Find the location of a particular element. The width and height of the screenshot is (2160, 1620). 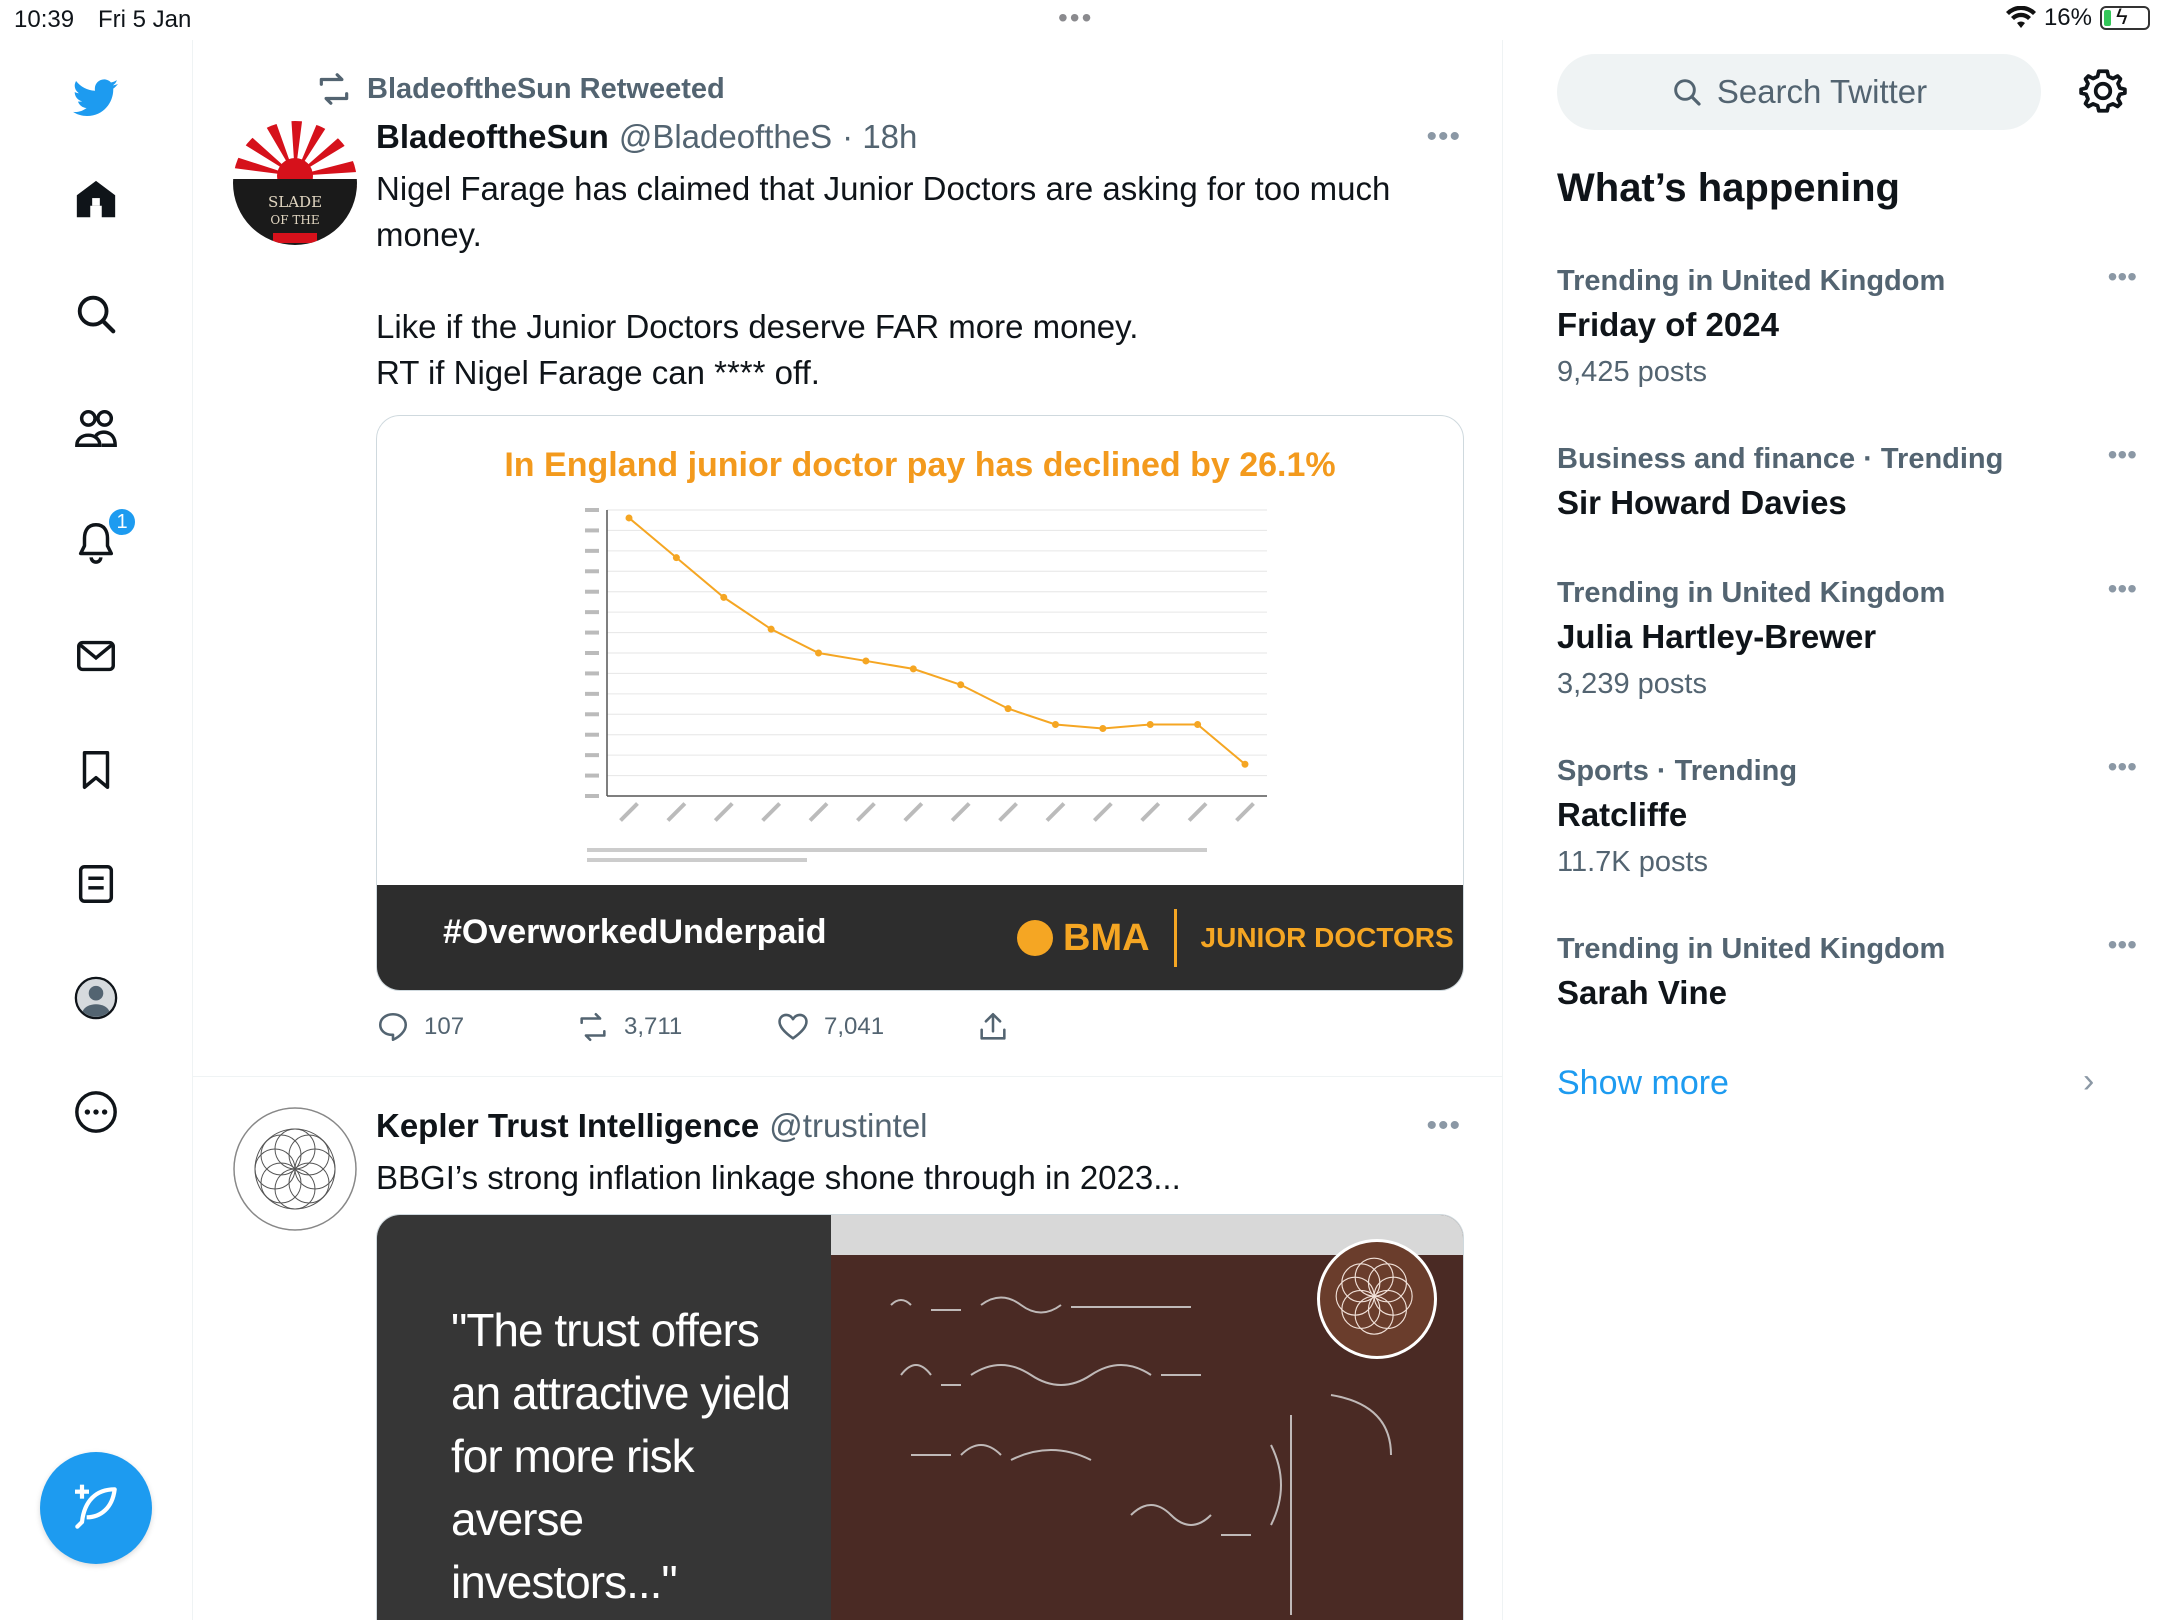

chart-series-line is located at coordinates (937, 641).